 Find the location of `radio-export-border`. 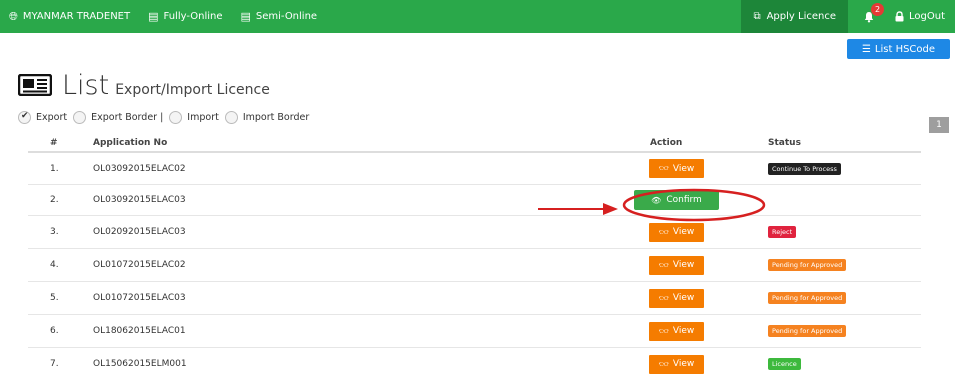

radio-export-border is located at coordinates (80, 117).